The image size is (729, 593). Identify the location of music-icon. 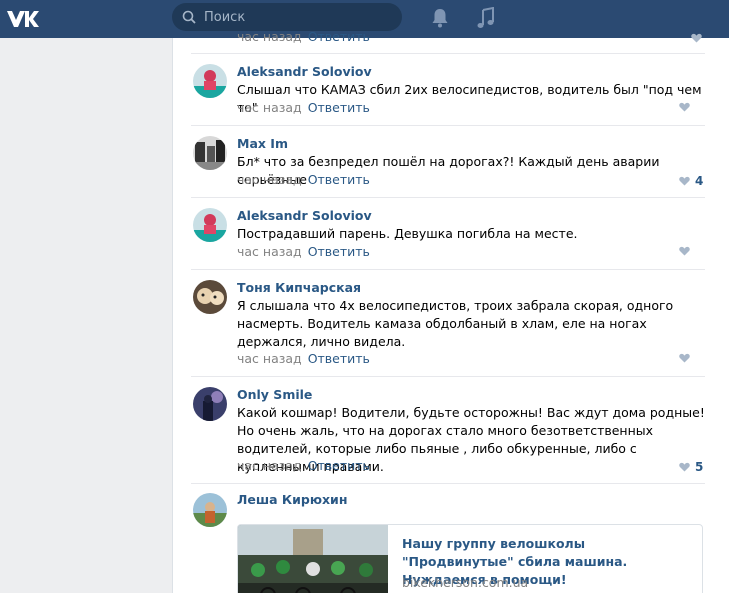
(486, 17).